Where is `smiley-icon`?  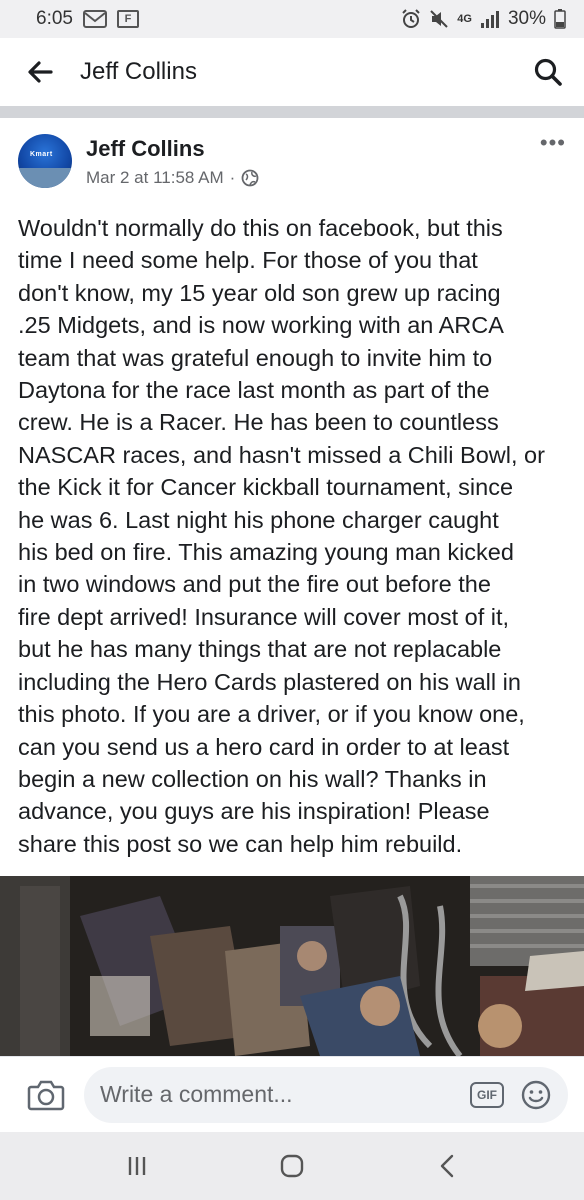 smiley-icon is located at coordinates (536, 1095).